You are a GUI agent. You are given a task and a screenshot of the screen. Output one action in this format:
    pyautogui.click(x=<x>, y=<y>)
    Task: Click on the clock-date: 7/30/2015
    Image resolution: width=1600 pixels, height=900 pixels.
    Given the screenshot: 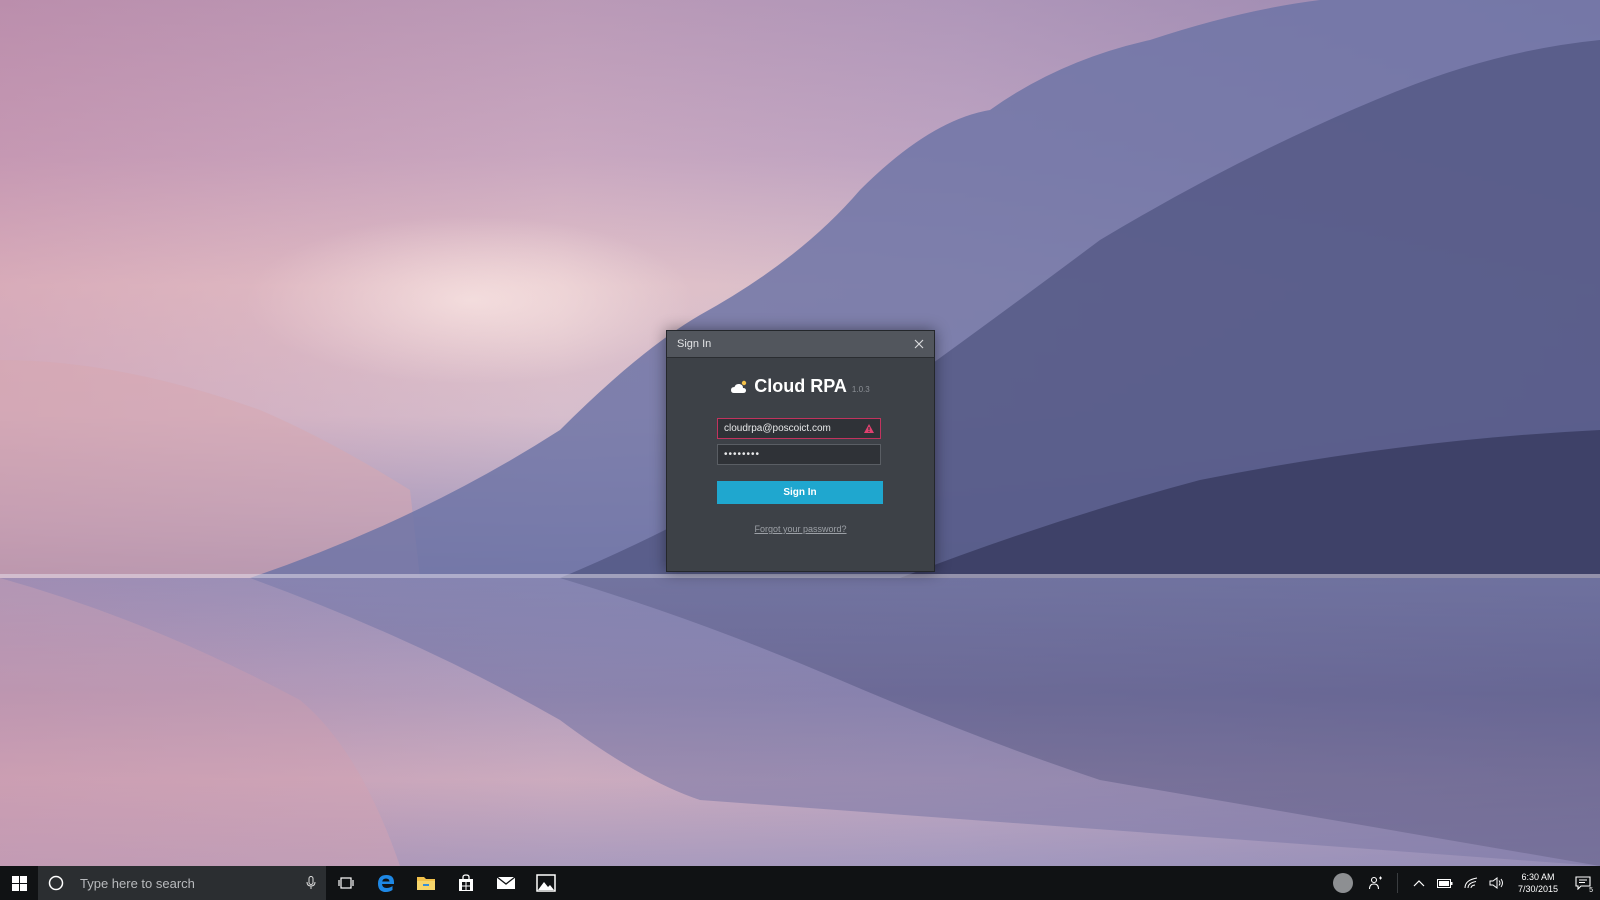 What is the action you would take?
    pyautogui.click(x=1537, y=889)
    